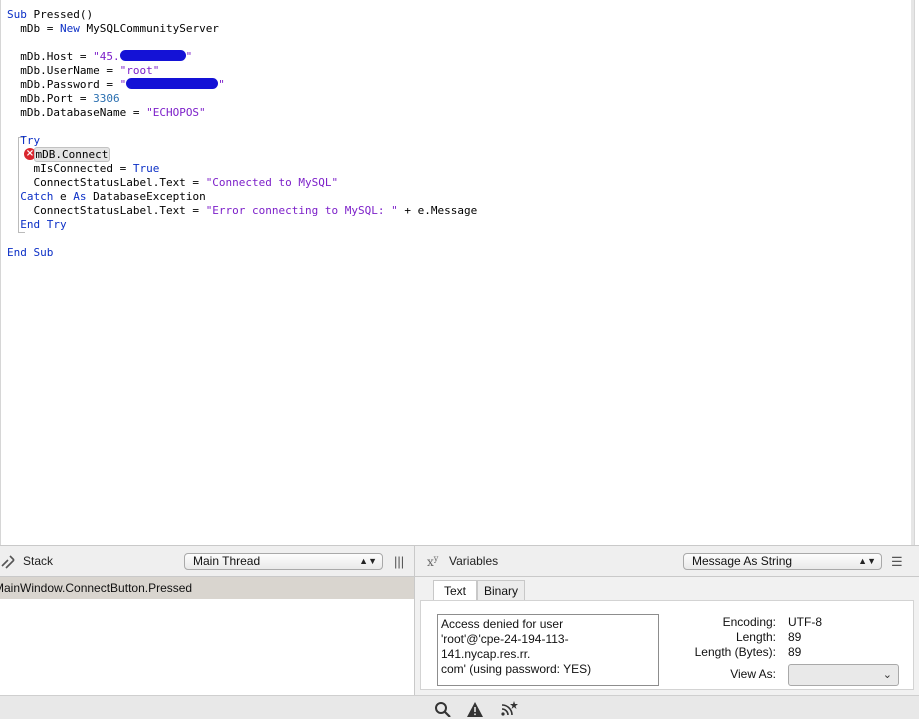 Image resolution: width=919 pixels, height=719 pixels. Describe the element at coordinates (459, 707) in the screenshot. I see `status-bar` at that location.